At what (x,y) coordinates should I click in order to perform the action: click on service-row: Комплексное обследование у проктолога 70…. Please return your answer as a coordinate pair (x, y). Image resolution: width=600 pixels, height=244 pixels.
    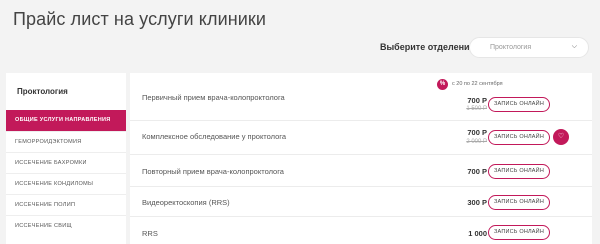
    Looking at the image, I should click on (361, 138).